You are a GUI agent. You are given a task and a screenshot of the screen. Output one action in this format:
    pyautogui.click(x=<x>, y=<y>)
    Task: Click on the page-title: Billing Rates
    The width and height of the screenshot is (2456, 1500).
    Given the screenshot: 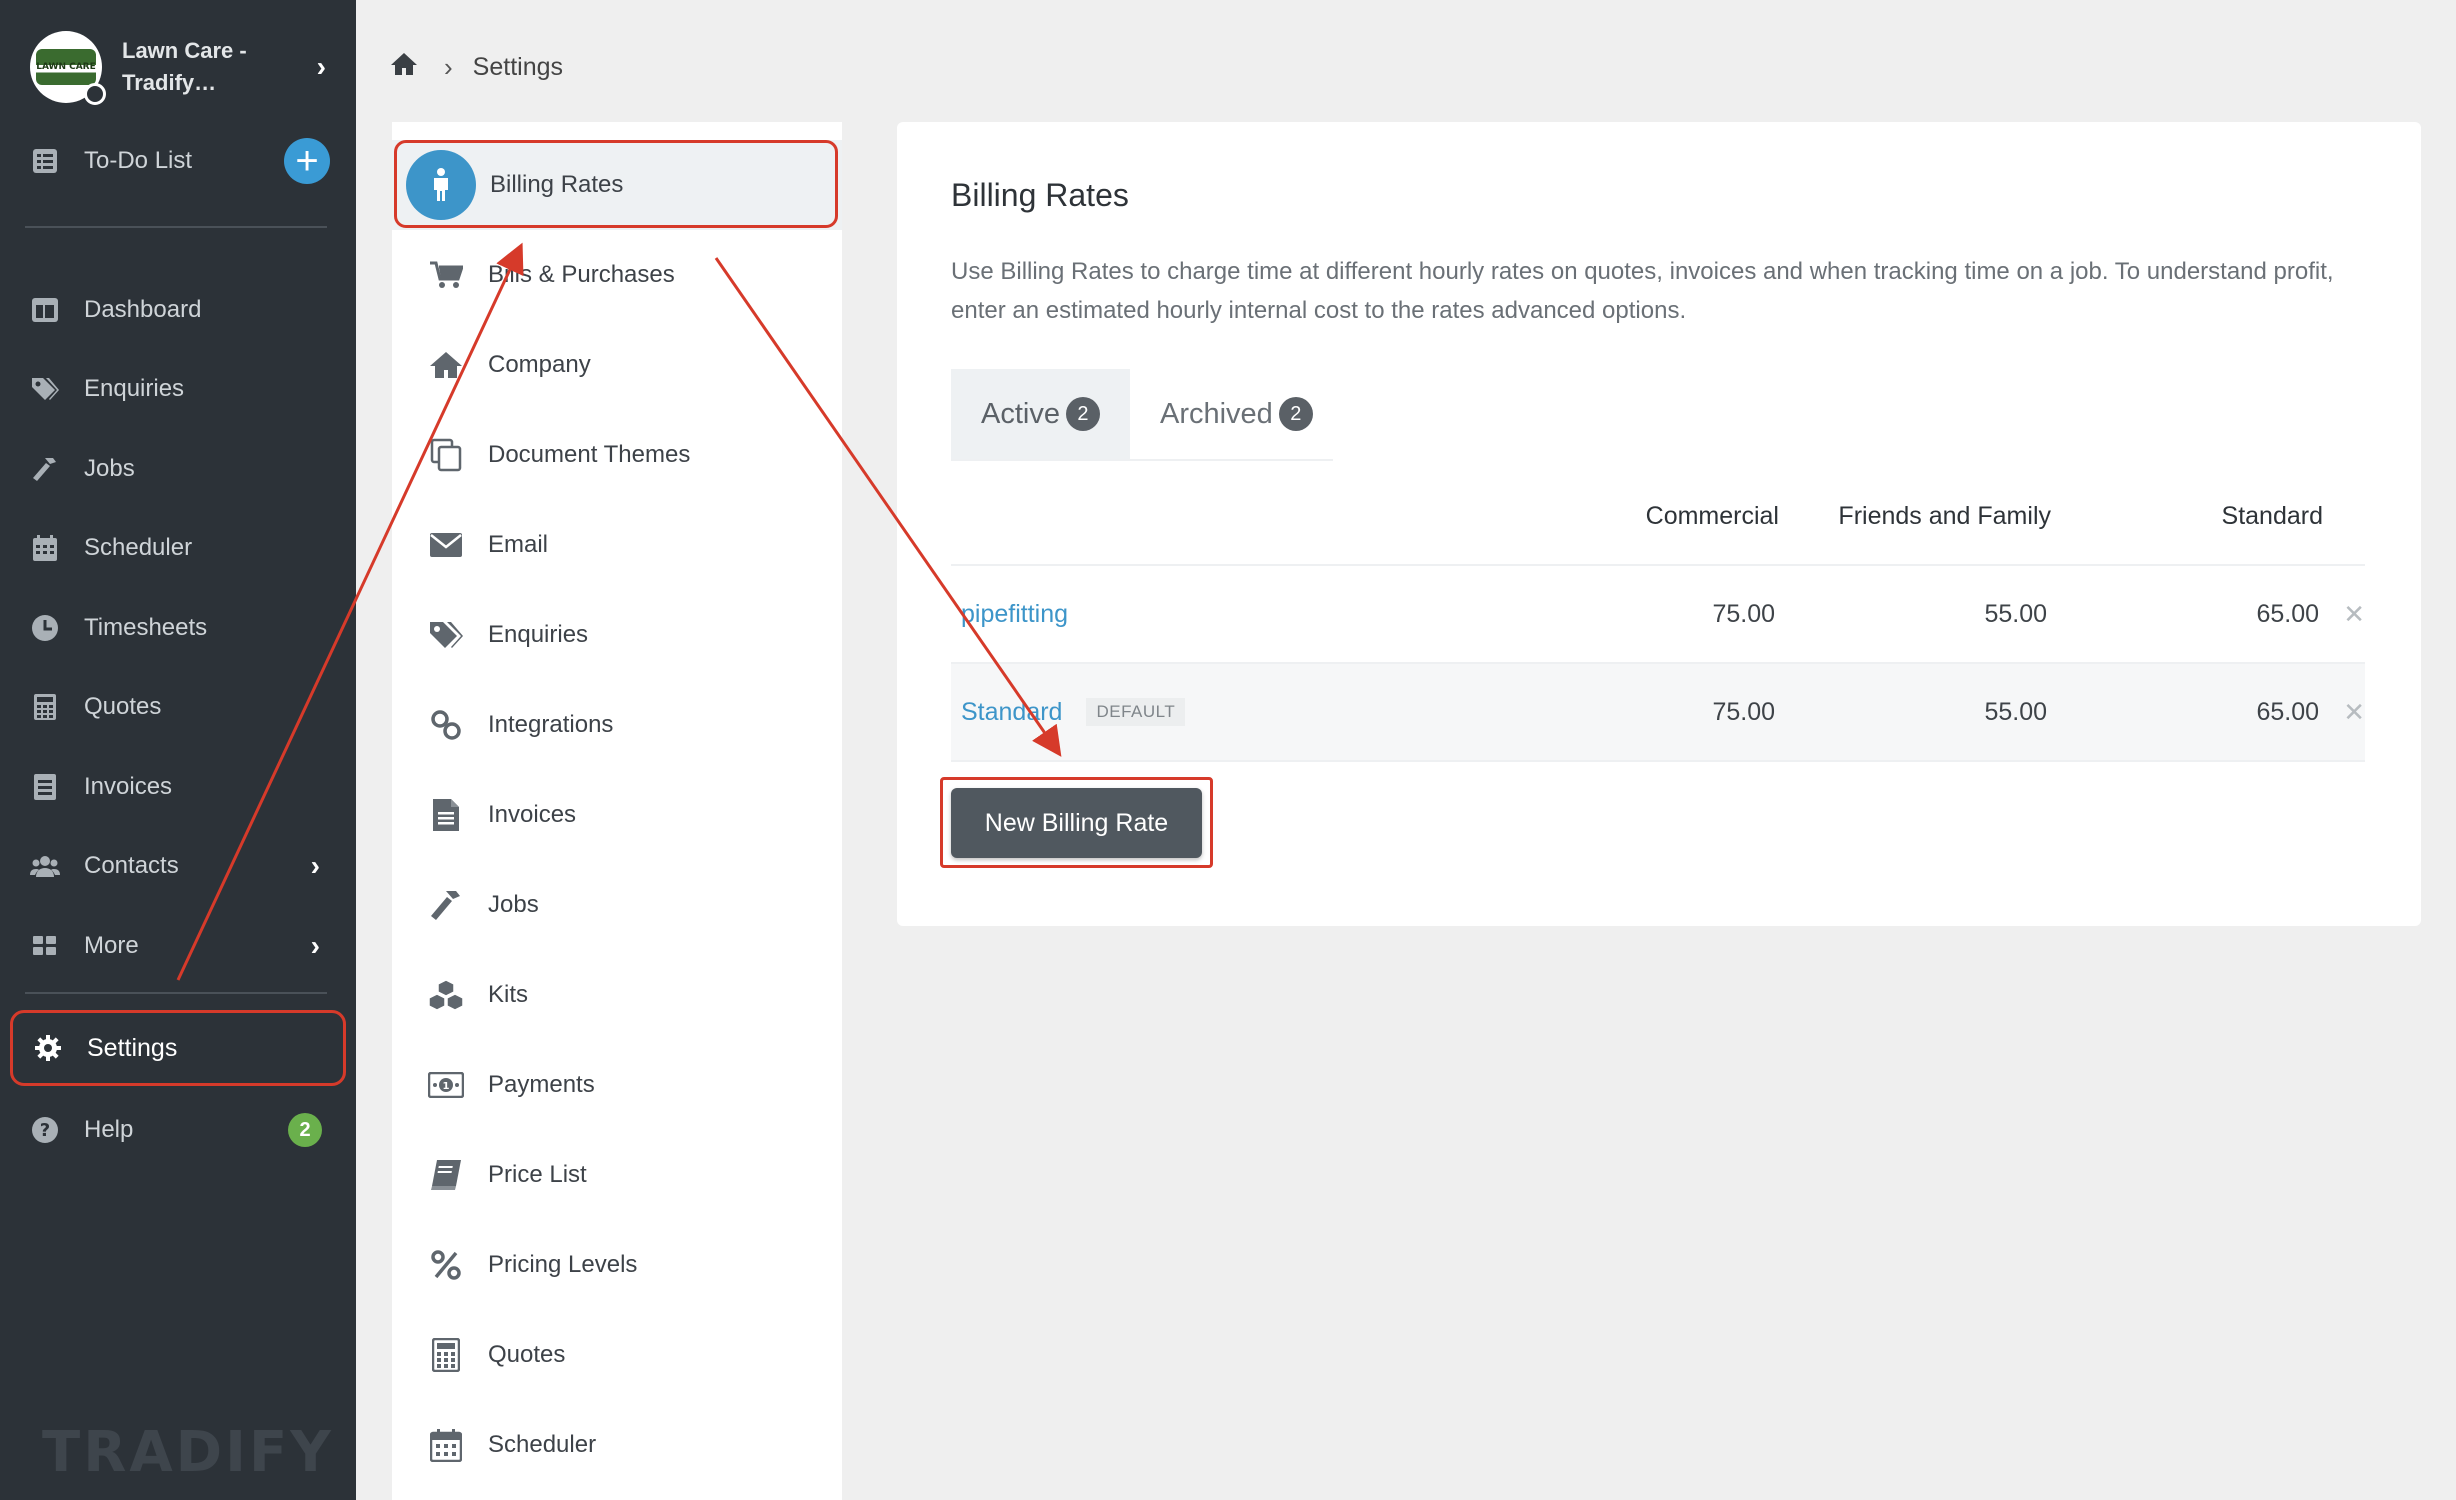 What is the action you would take?
    pyautogui.click(x=1040, y=195)
    